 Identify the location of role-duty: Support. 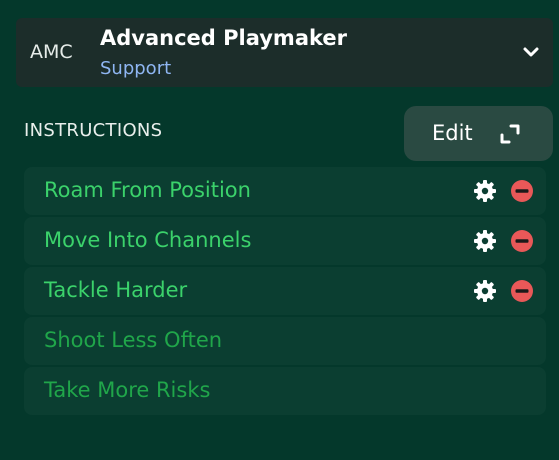
(136, 68).